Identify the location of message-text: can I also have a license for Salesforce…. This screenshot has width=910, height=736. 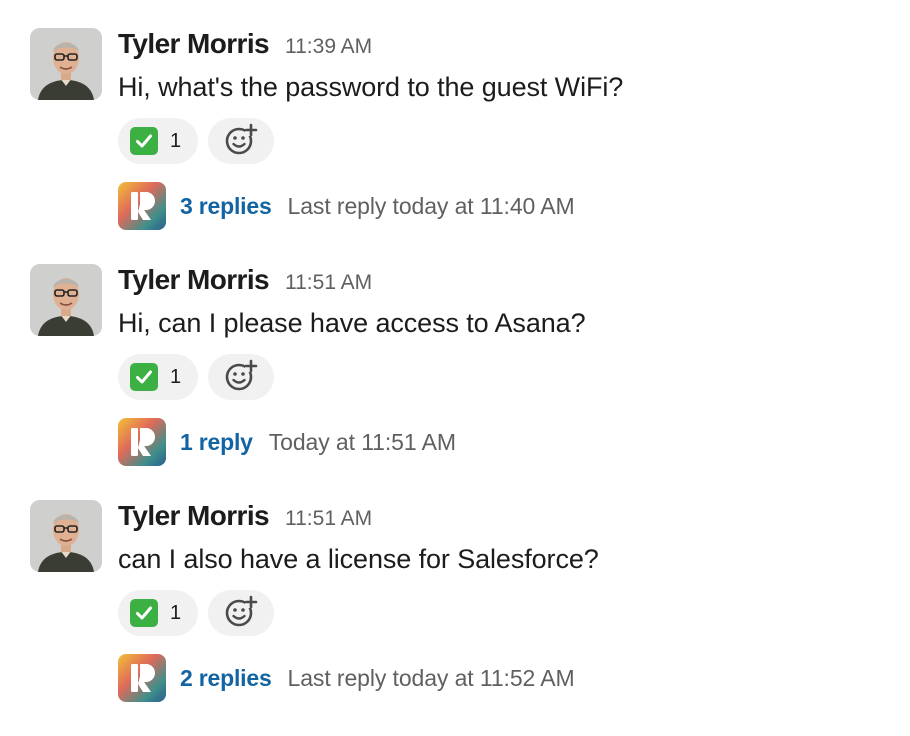
(358, 559).